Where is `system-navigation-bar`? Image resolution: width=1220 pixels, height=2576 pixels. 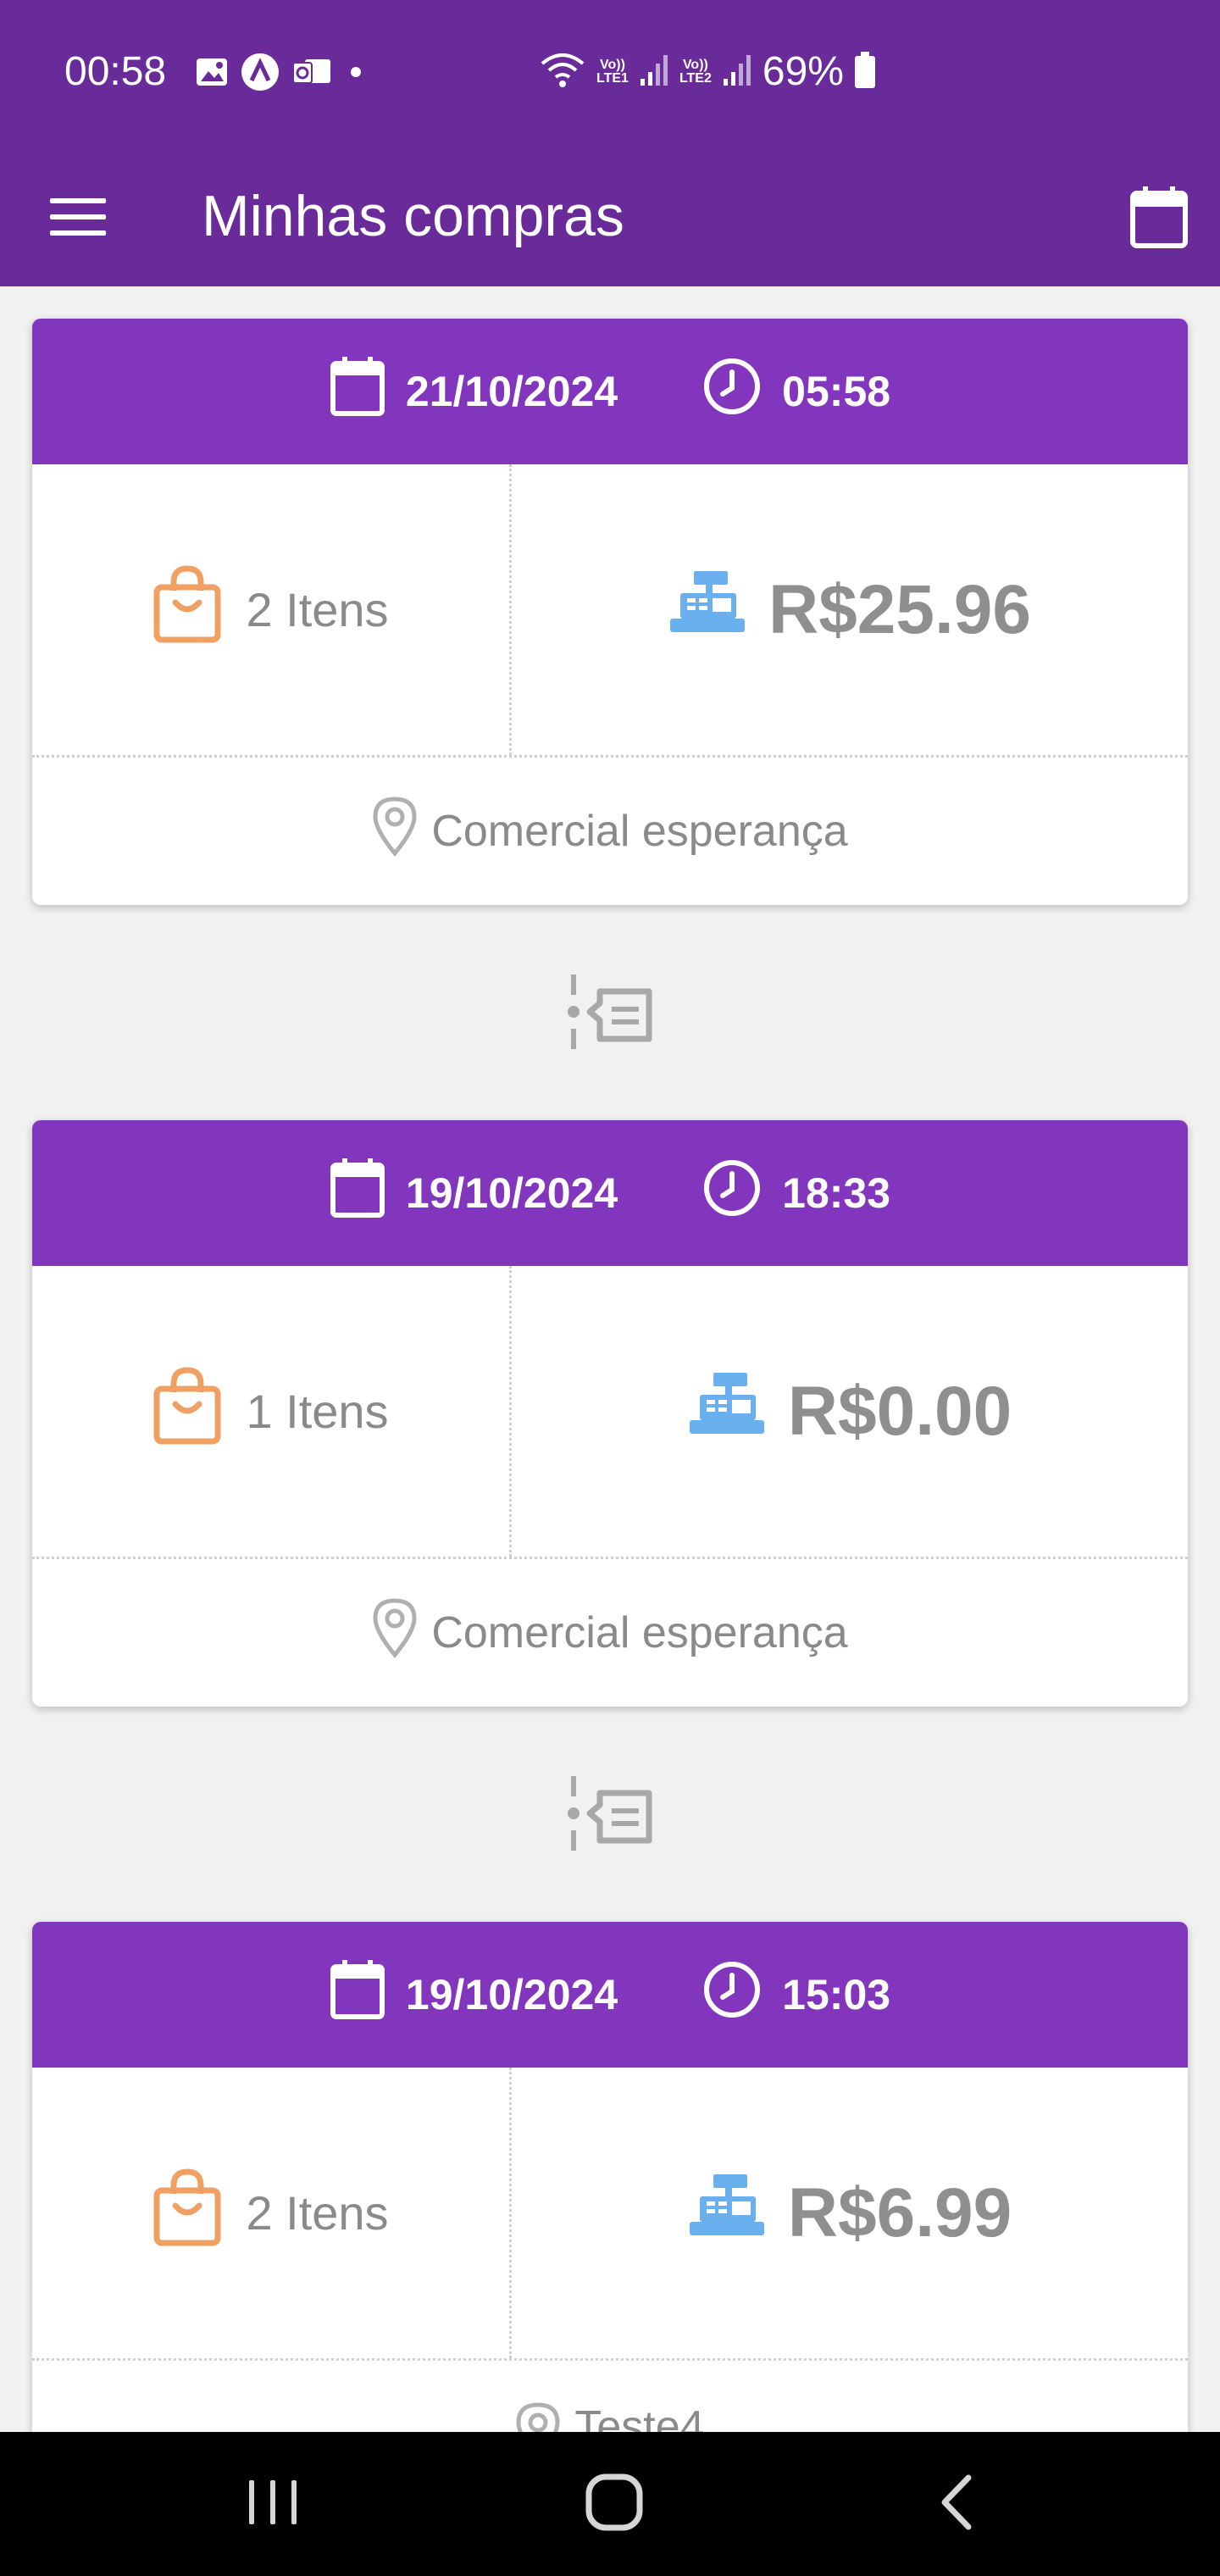 system-navigation-bar is located at coordinates (610, 2504).